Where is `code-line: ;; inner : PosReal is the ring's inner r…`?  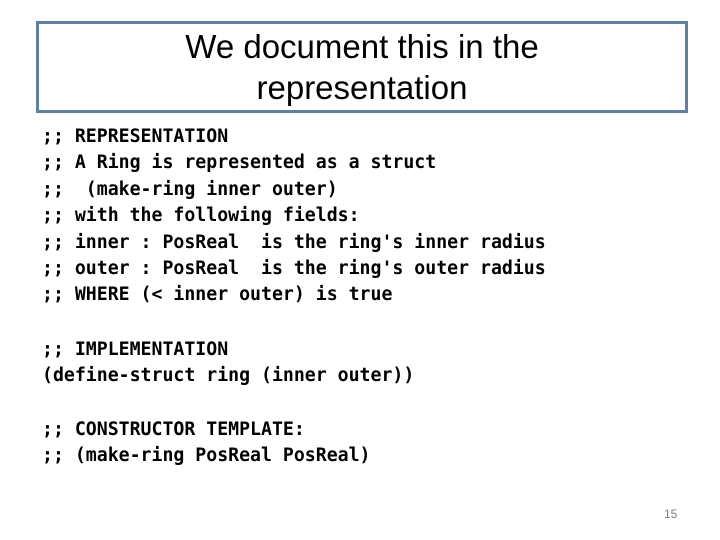 code-line: ;; inner : PosReal is the ring's inner r… is located at coordinates (294, 242).